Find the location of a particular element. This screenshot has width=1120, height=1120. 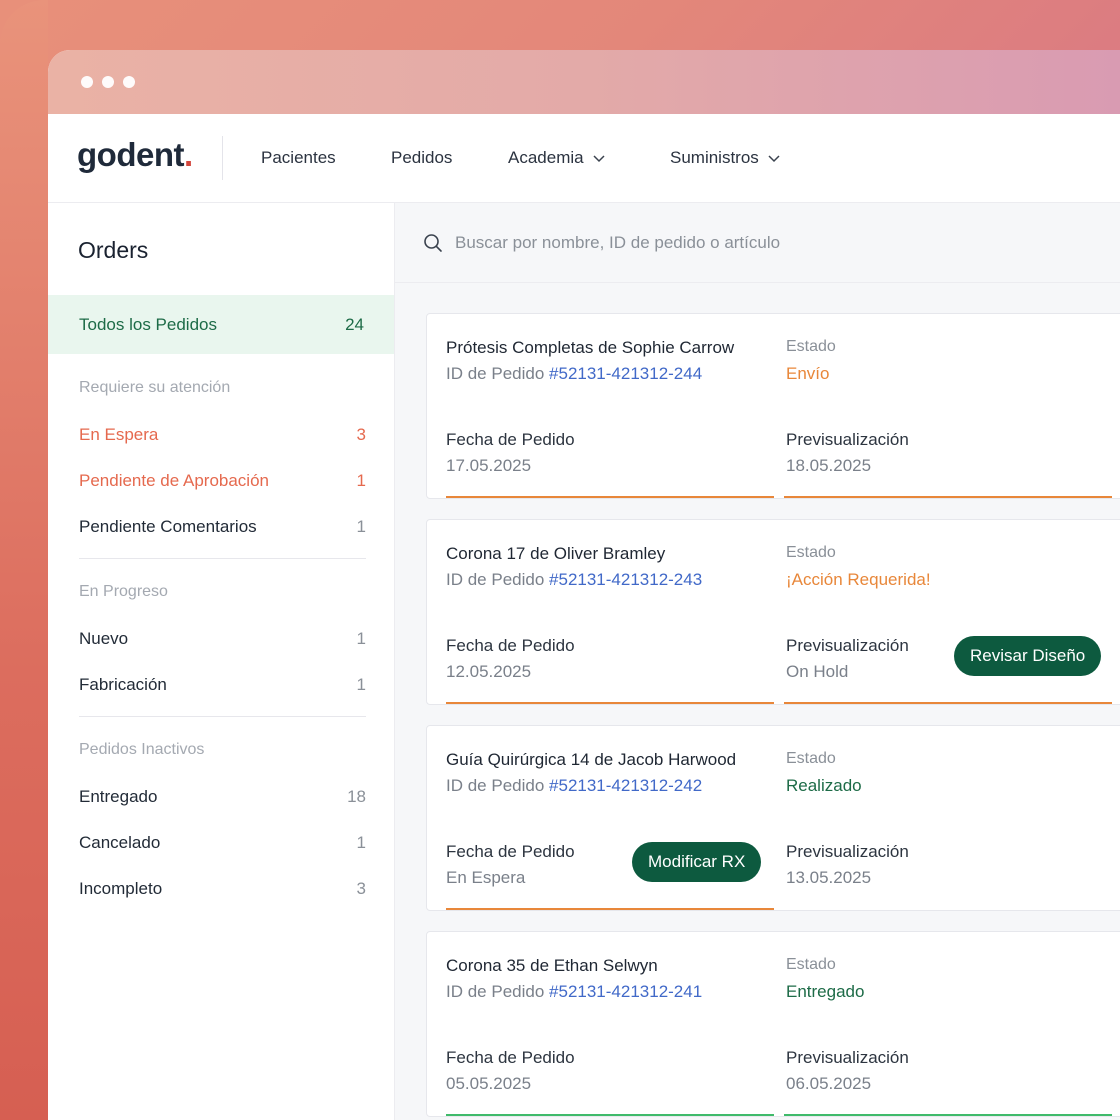

order-name: Corona 17 de Oliver Bramley is located at coordinates (556, 553).